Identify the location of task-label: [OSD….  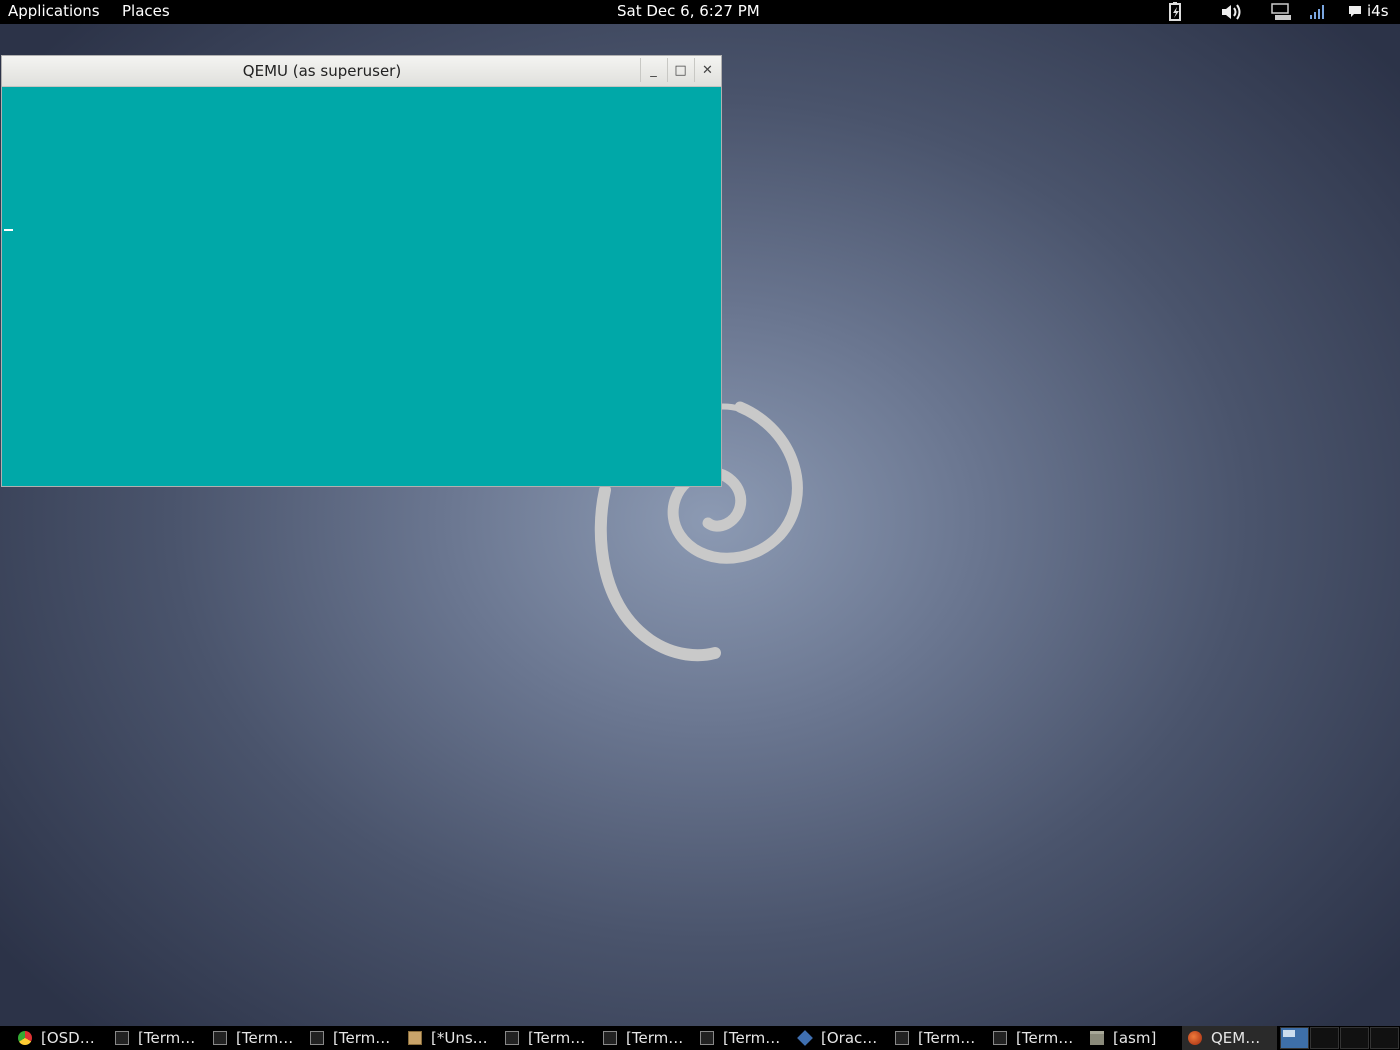
(68, 1038).